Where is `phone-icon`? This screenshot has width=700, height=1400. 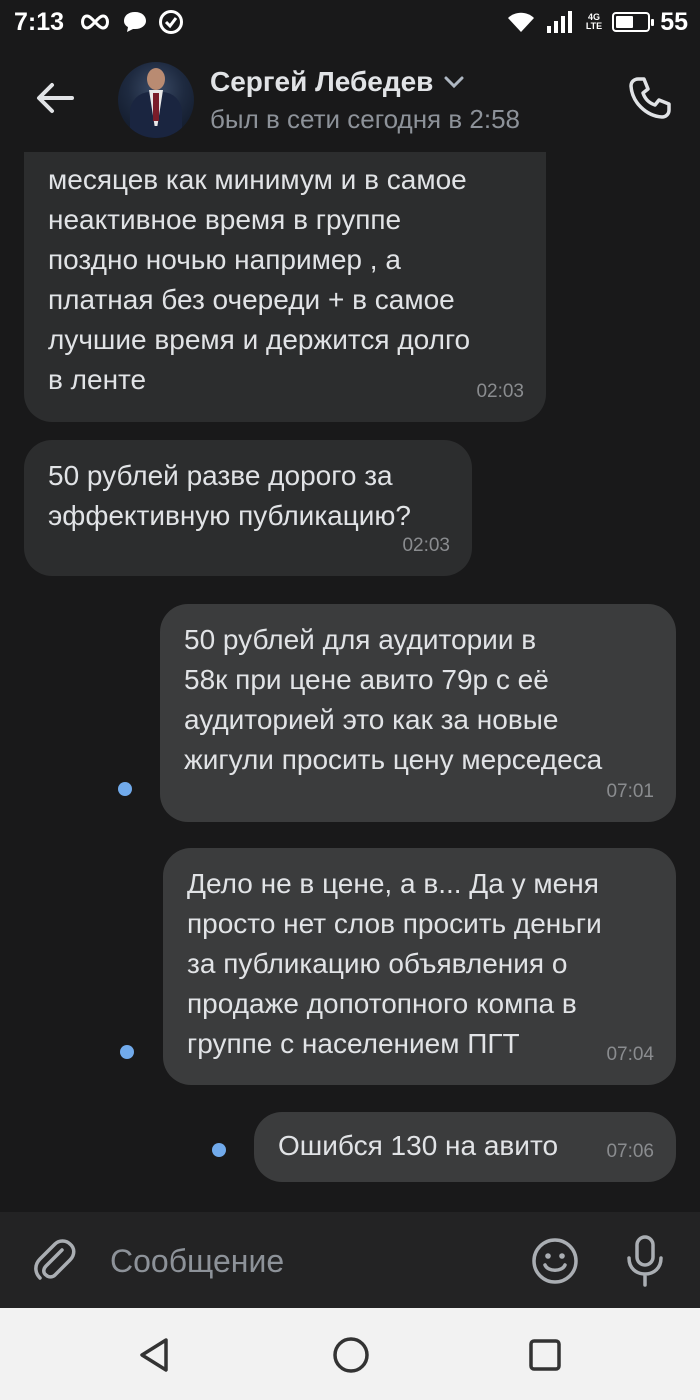
phone-icon is located at coordinates (650, 98).